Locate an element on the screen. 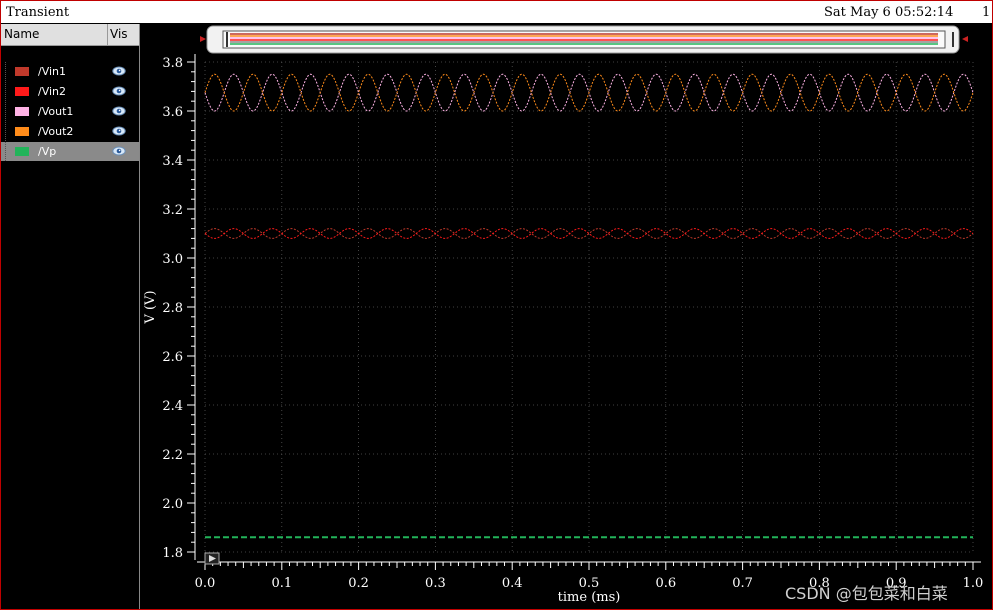 The width and height of the screenshot is (993, 610). column-divider is located at coordinates (107, 34).